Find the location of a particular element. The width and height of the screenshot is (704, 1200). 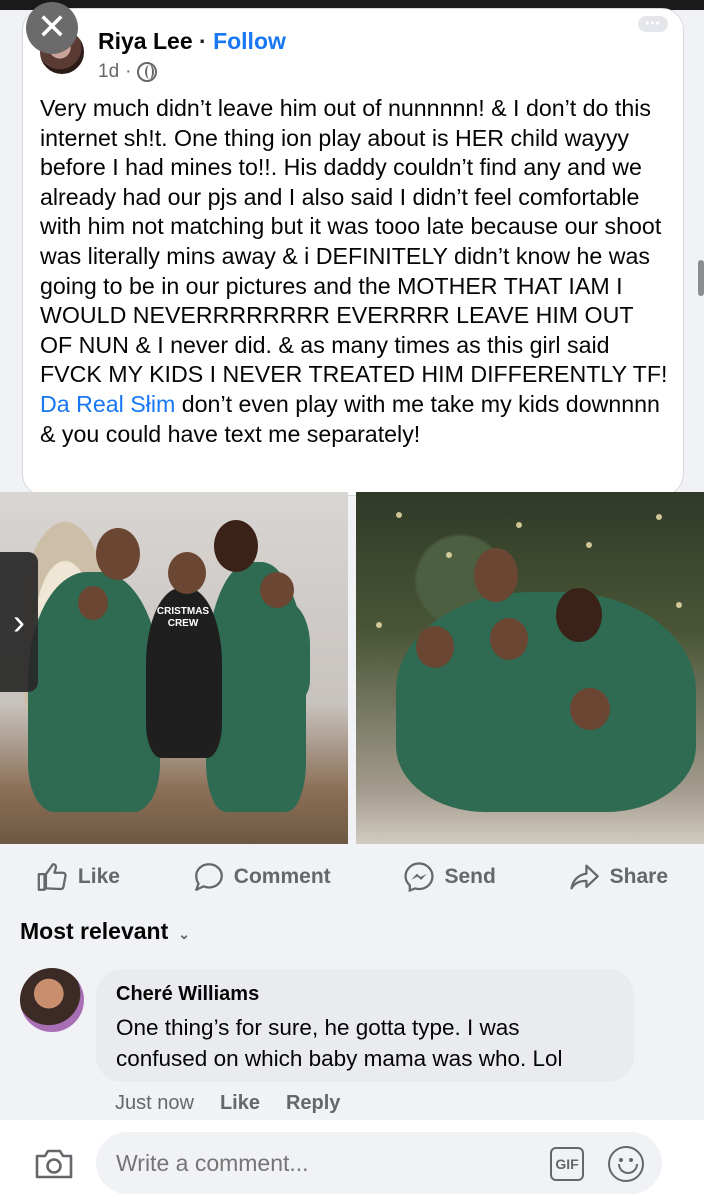

author-name: Riya Lee is located at coordinates (145, 41).